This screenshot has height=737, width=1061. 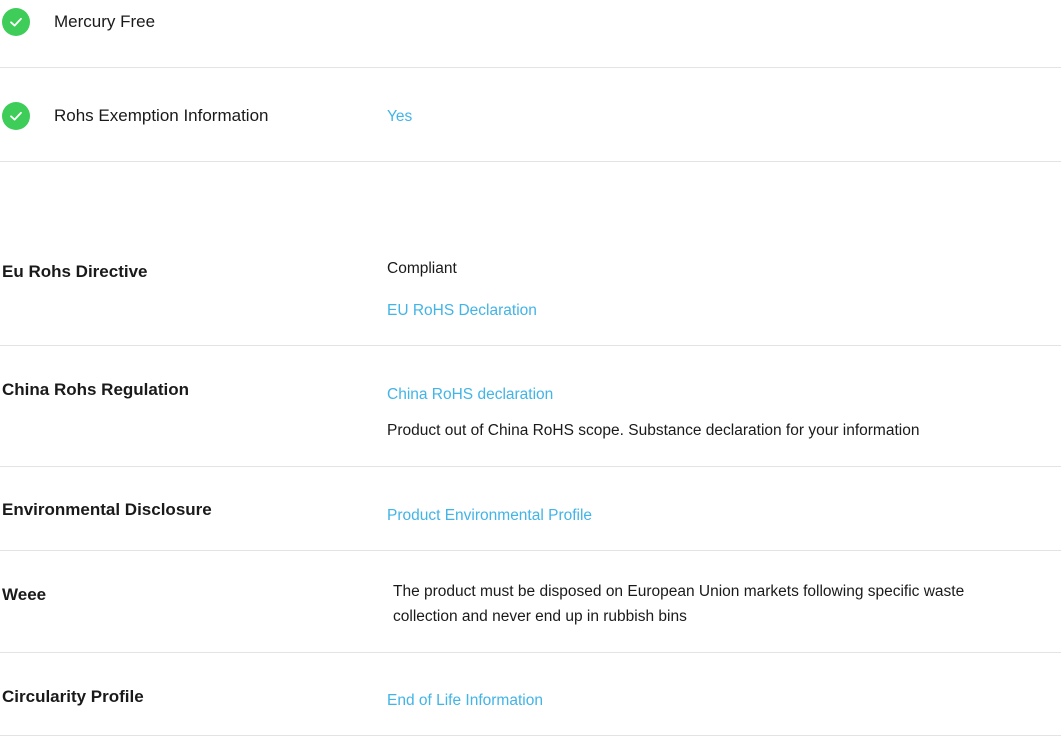 What do you see at coordinates (24, 594) in the screenshot?
I see `weee-label: Weee` at bounding box center [24, 594].